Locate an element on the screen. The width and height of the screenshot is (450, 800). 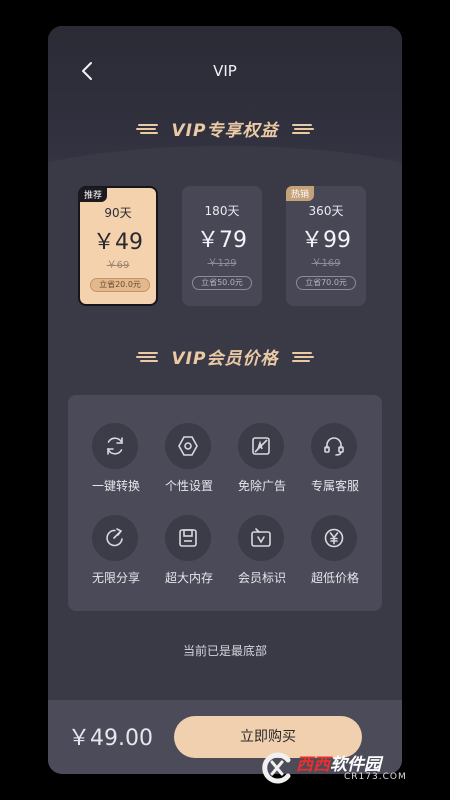
share-icon is located at coordinates (114, 537).